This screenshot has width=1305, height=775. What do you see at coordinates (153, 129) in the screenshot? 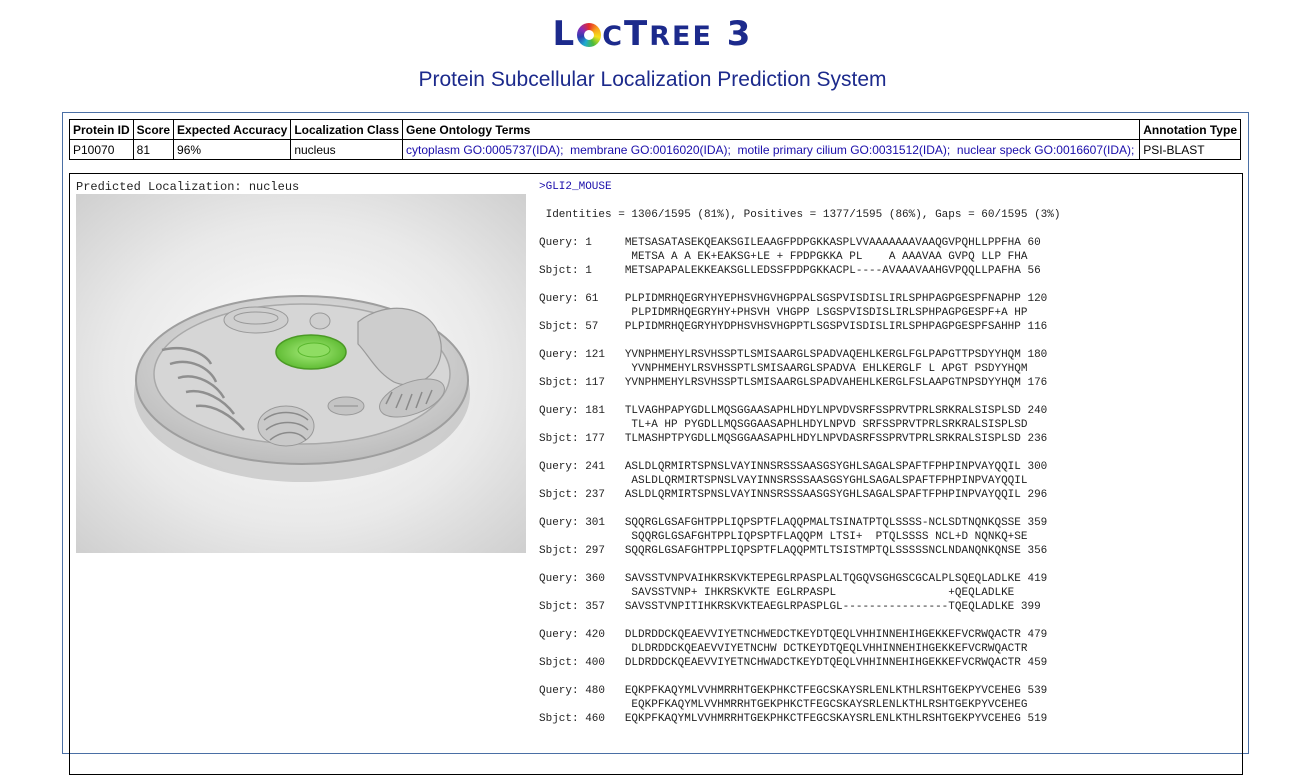
I see `header-score: Score` at bounding box center [153, 129].